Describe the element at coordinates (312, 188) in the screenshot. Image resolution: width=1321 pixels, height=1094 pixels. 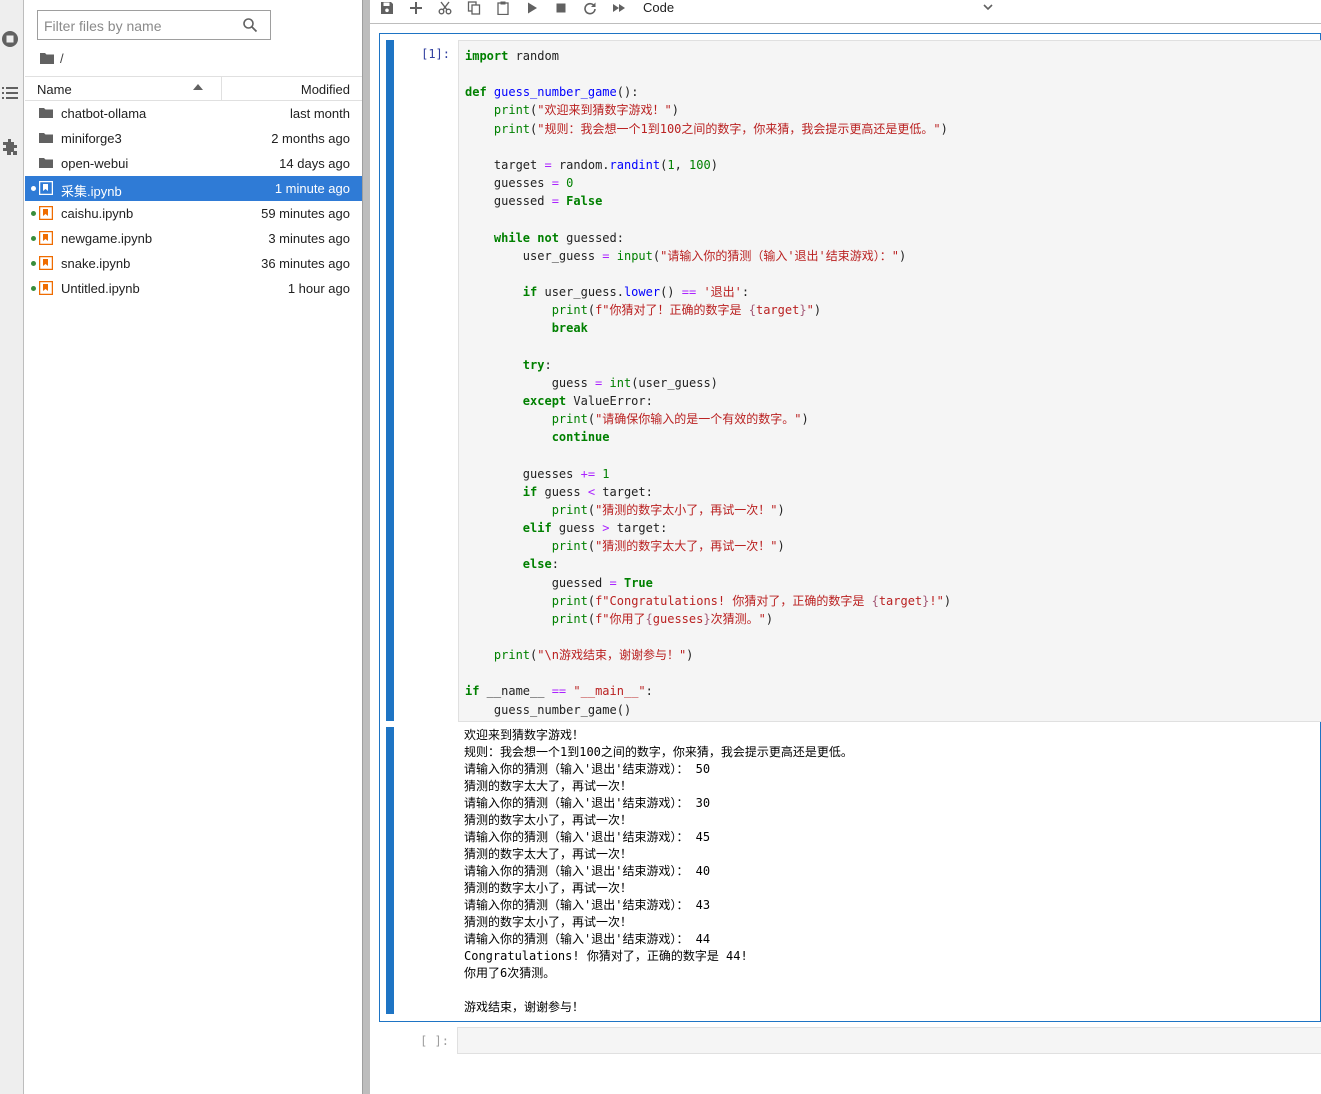
I see `file-modified: 1 minute ago` at that location.